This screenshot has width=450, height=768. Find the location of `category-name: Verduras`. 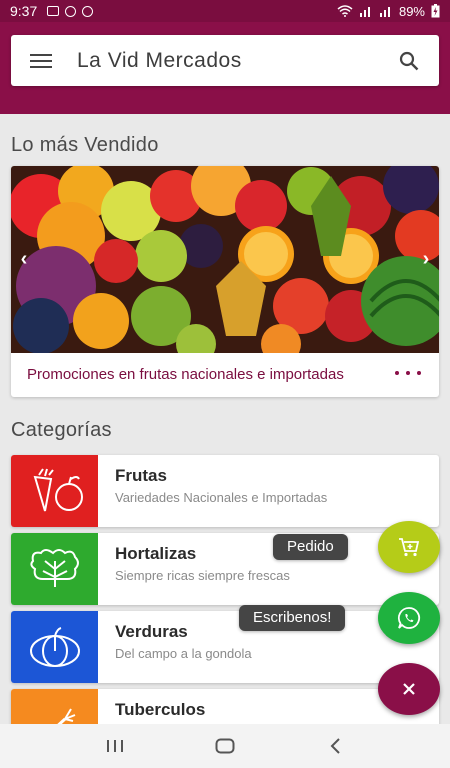

category-name: Verduras is located at coordinates (151, 631).